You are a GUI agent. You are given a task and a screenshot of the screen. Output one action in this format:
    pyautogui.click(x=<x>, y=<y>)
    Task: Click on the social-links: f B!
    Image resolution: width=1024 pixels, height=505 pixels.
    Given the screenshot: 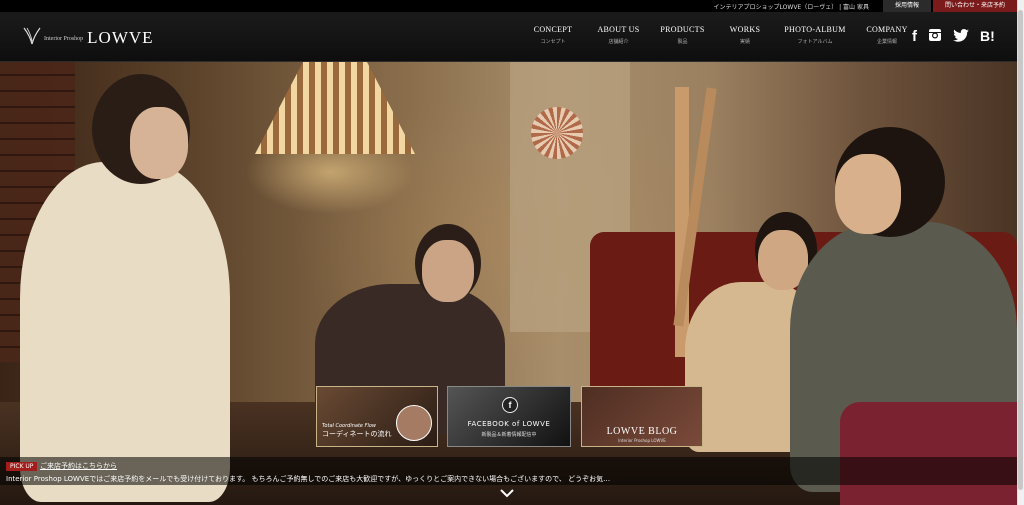 What is the action you would take?
    pyautogui.click(x=959, y=36)
    